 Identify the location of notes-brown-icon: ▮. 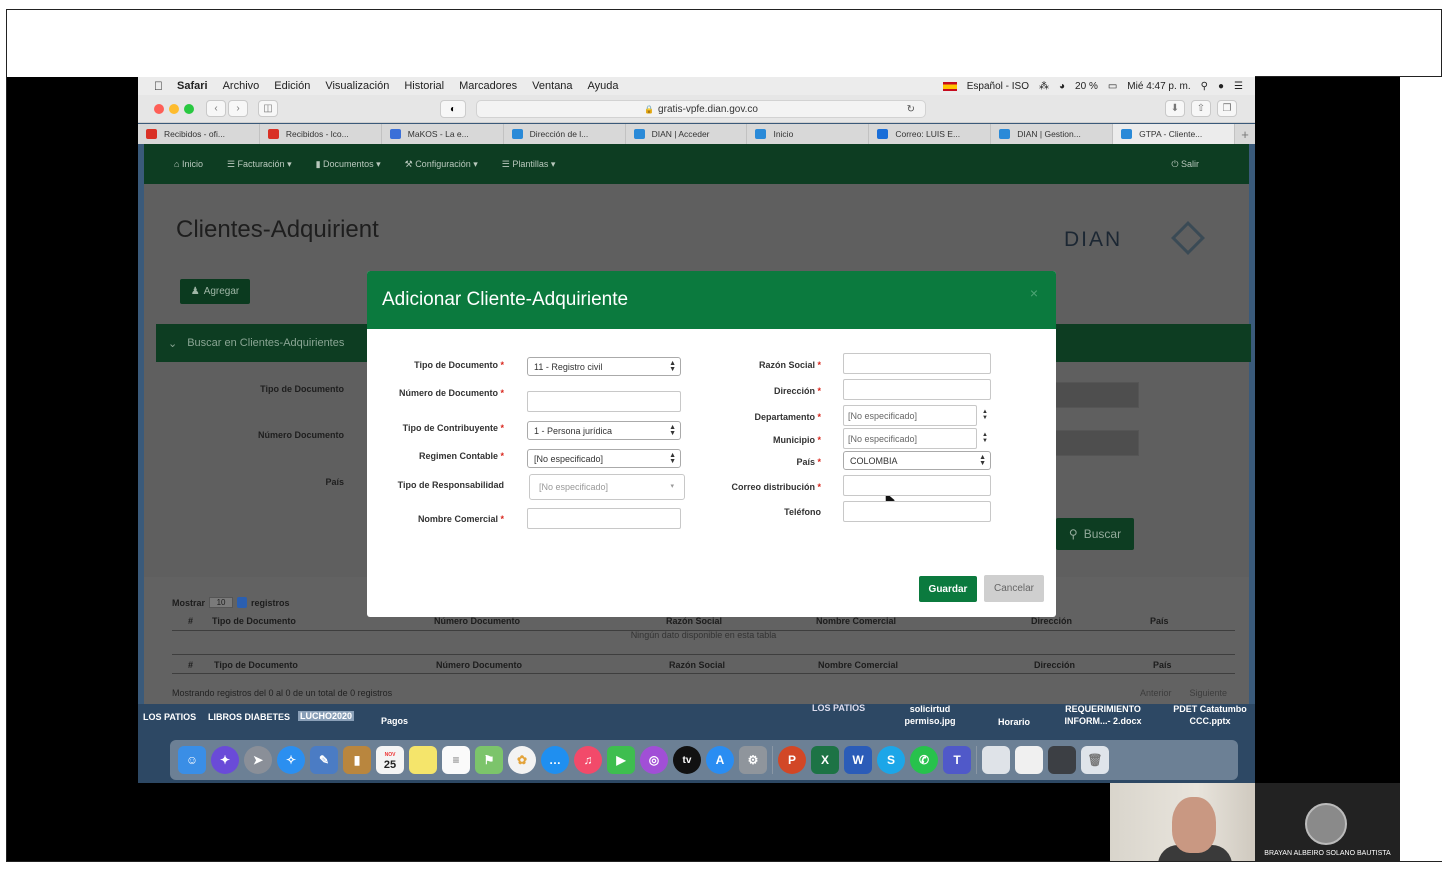
(357, 760).